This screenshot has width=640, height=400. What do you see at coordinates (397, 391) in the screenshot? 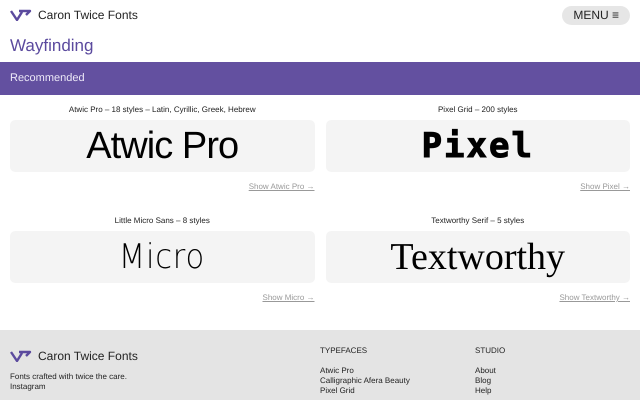
I see `footer-link: Pixel Grid` at bounding box center [397, 391].